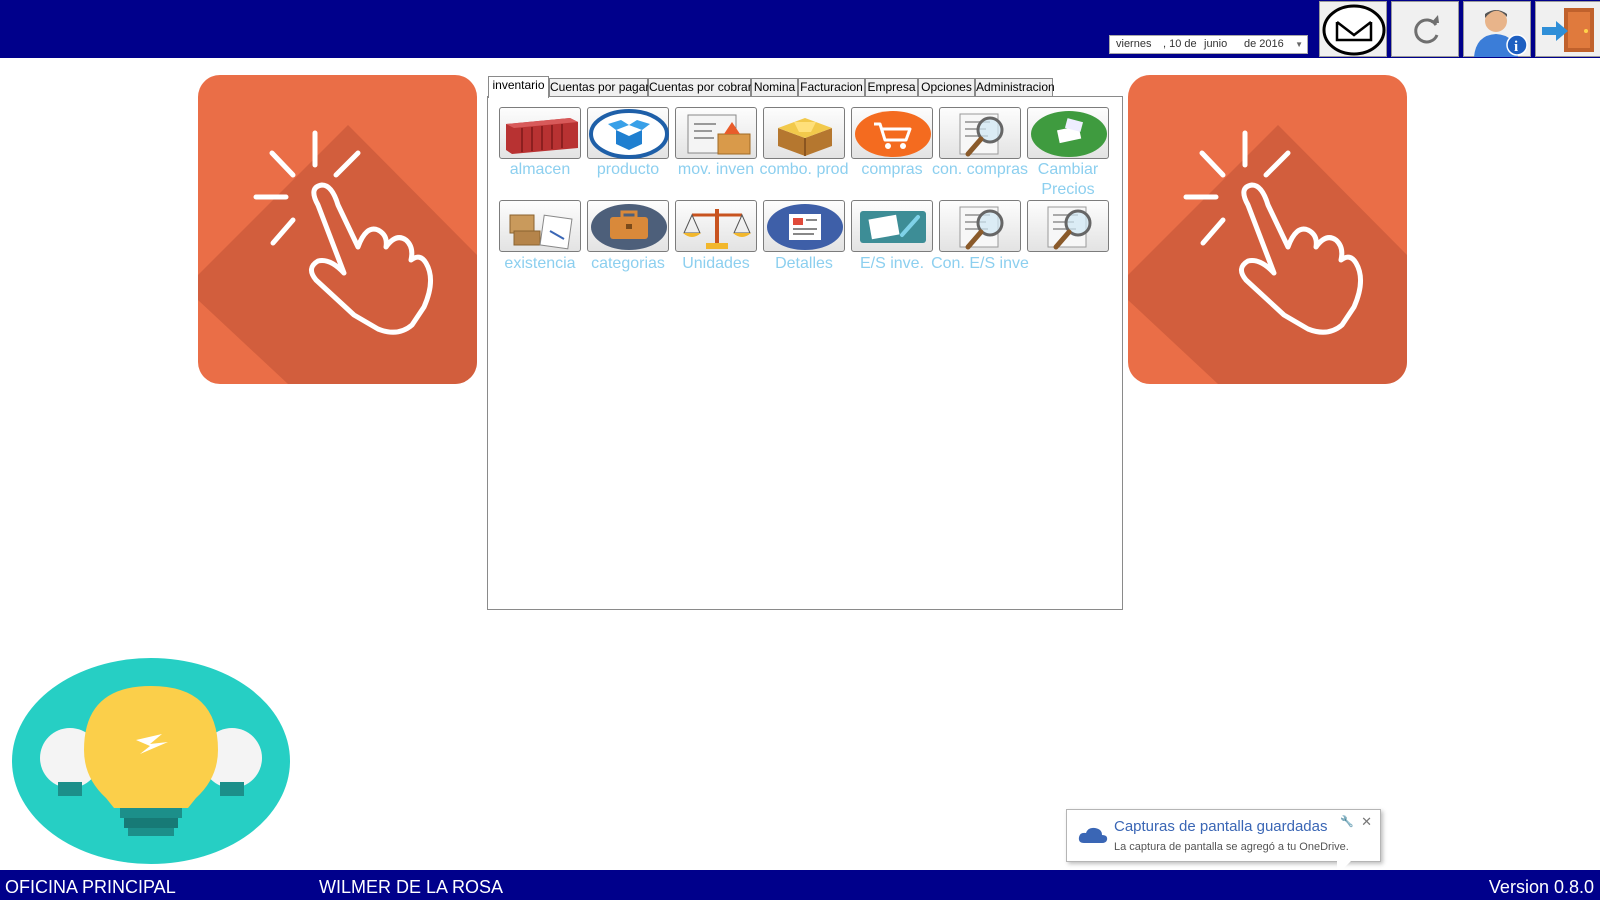 Image resolution: width=1600 pixels, height=900 pixels. I want to click on unidades-label: Unidades, so click(716, 263).